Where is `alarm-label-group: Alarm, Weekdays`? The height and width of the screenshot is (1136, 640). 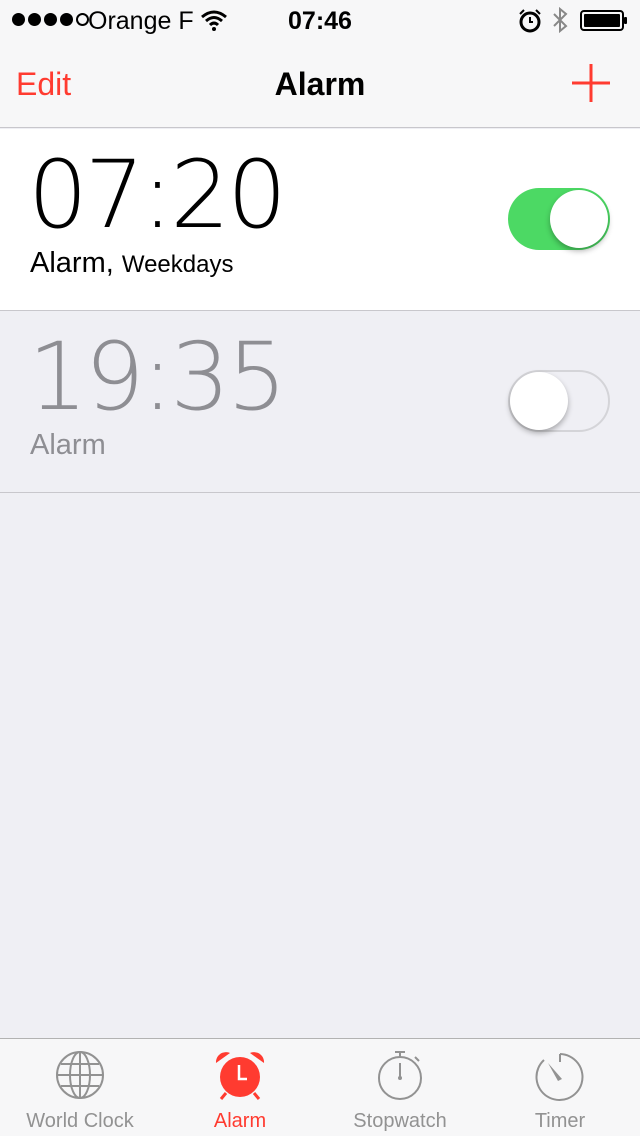
alarm-label-group: Alarm, Weekdays is located at coordinates (131, 263).